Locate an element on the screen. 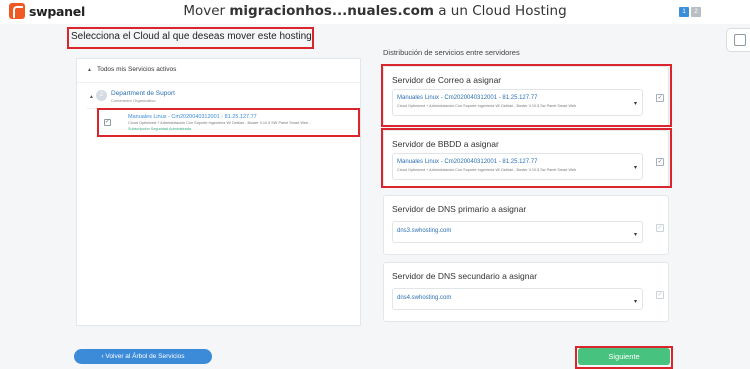 Image resolution: width=750 pixels, height=369 pixels. chevron-left-icon: ‹ is located at coordinates (102, 356).